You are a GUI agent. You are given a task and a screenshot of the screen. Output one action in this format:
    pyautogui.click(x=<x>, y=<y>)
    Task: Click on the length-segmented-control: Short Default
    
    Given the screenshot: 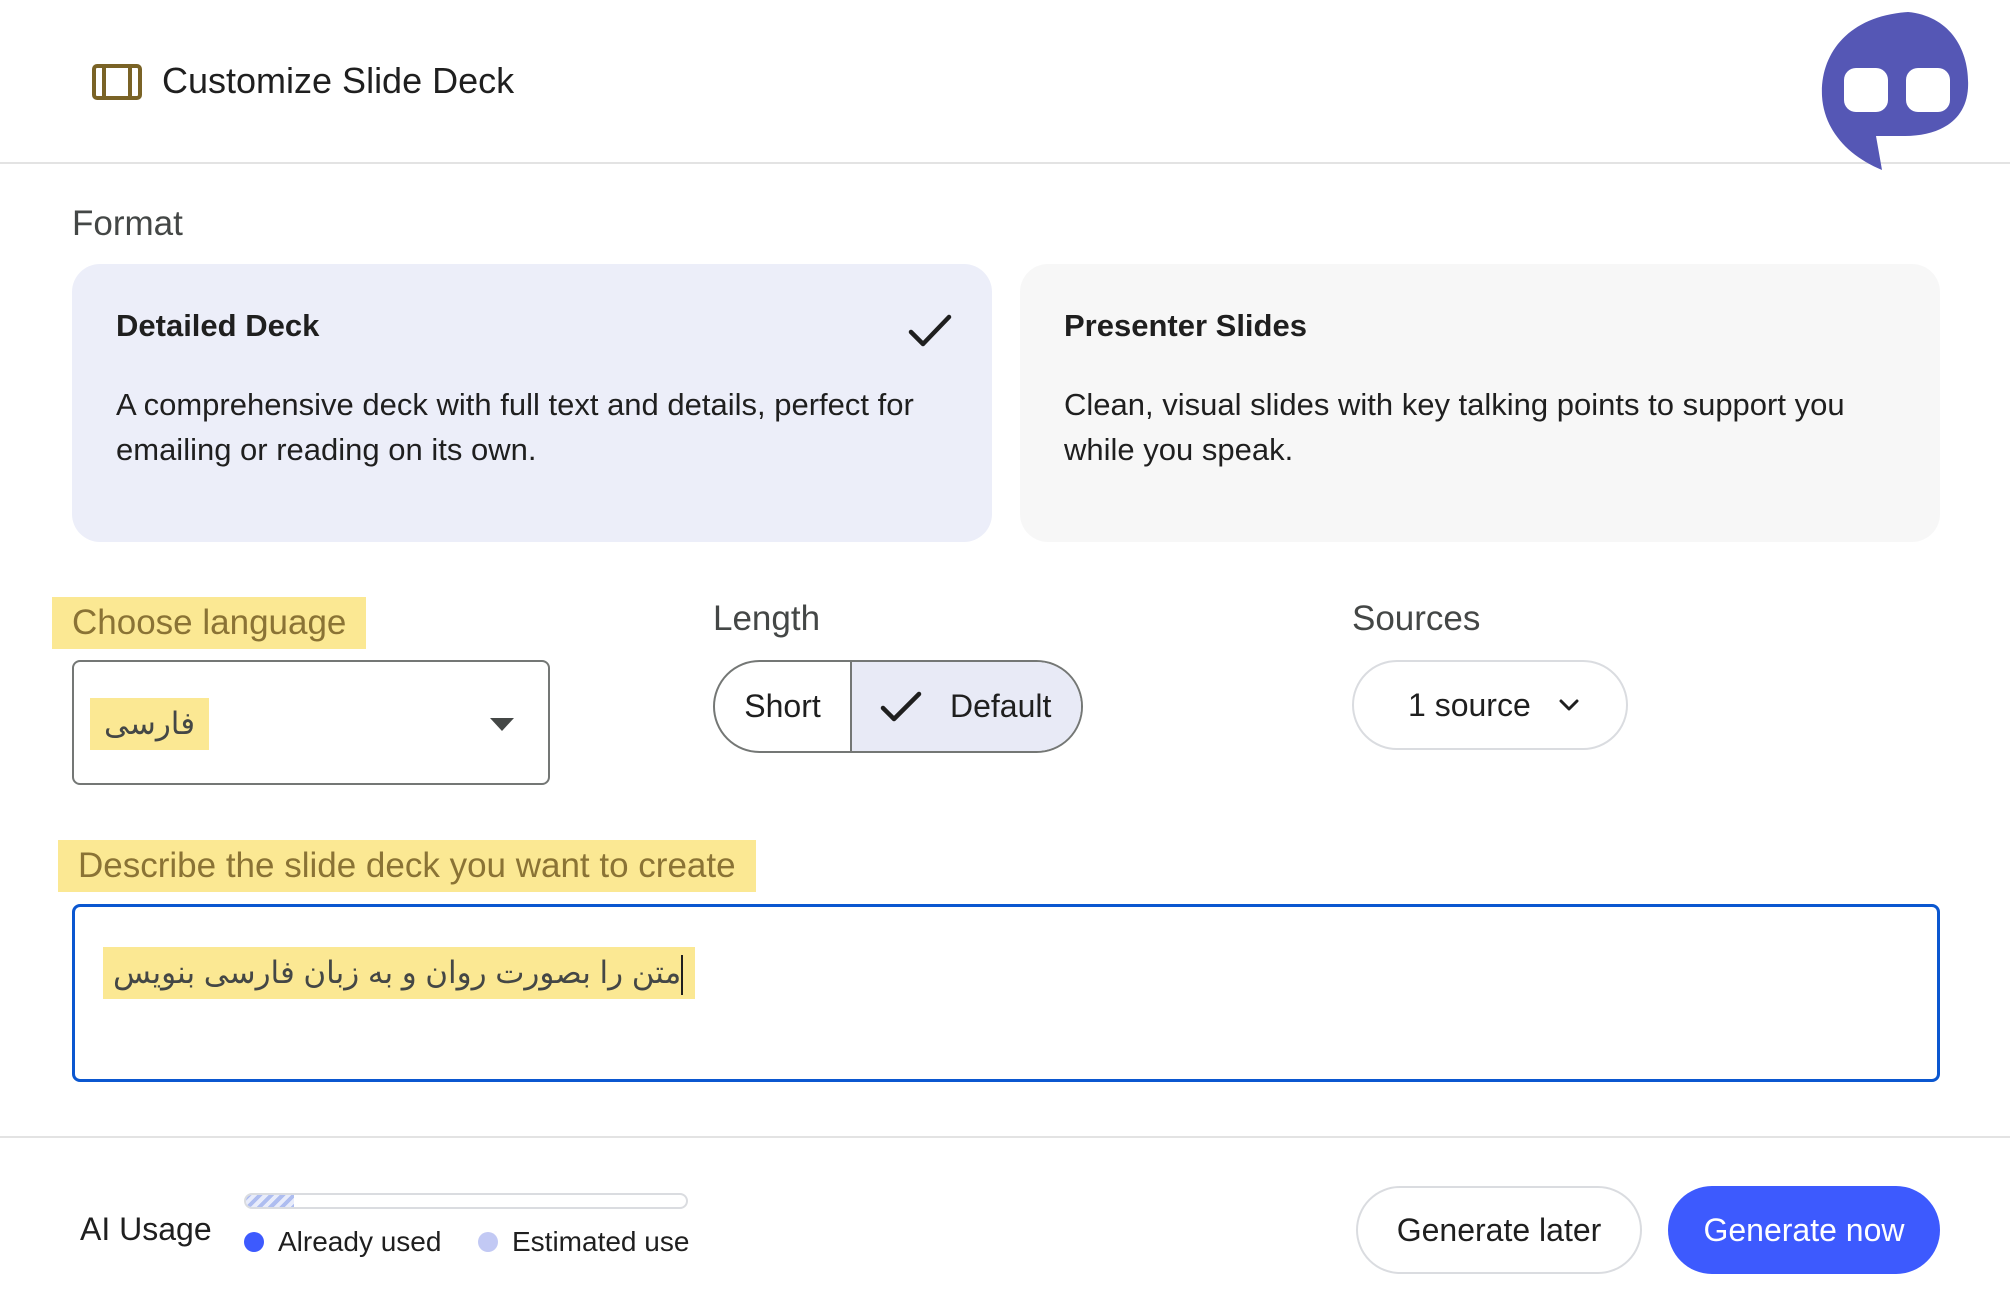 What is the action you would take?
    pyautogui.click(x=898, y=706)
    